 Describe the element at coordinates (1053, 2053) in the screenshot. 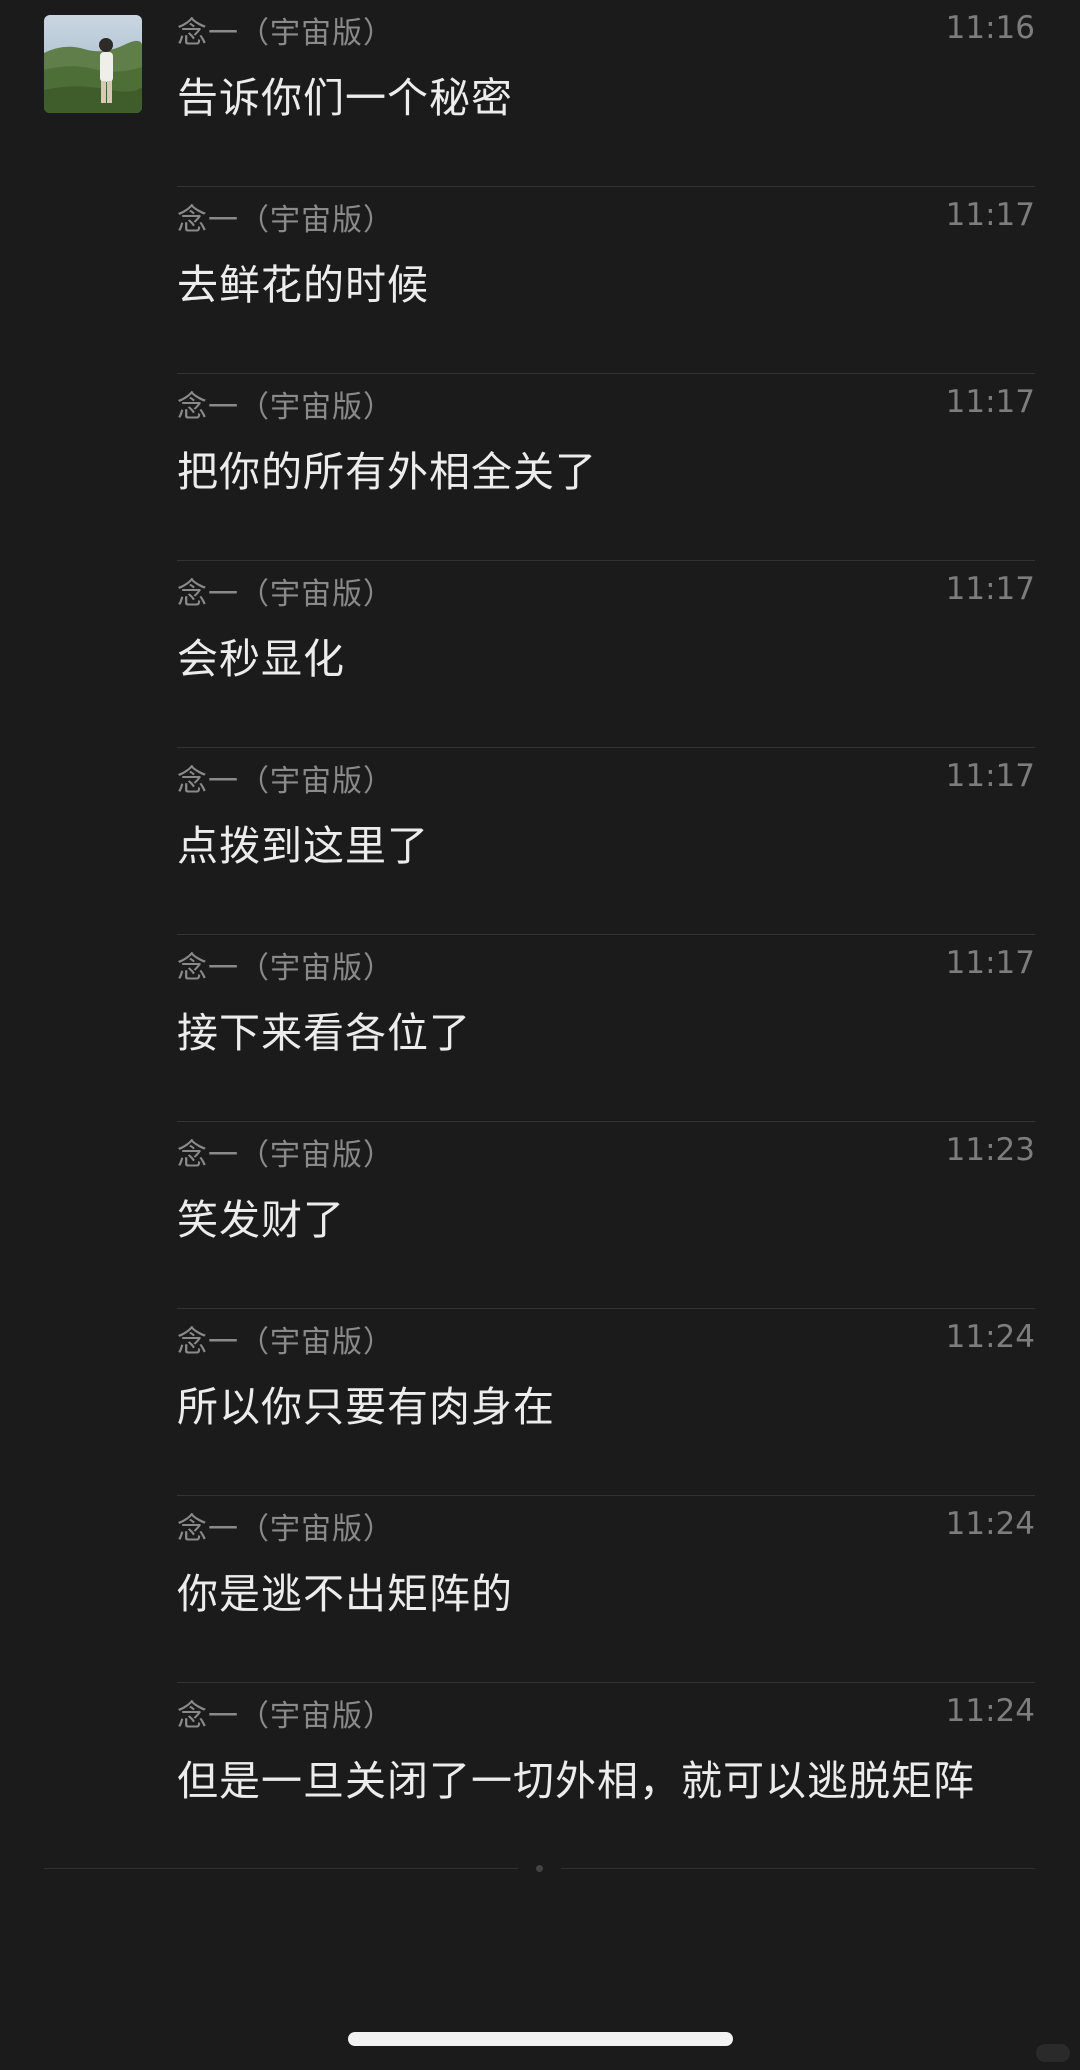

I see `watermark-badge-icon` at that location.